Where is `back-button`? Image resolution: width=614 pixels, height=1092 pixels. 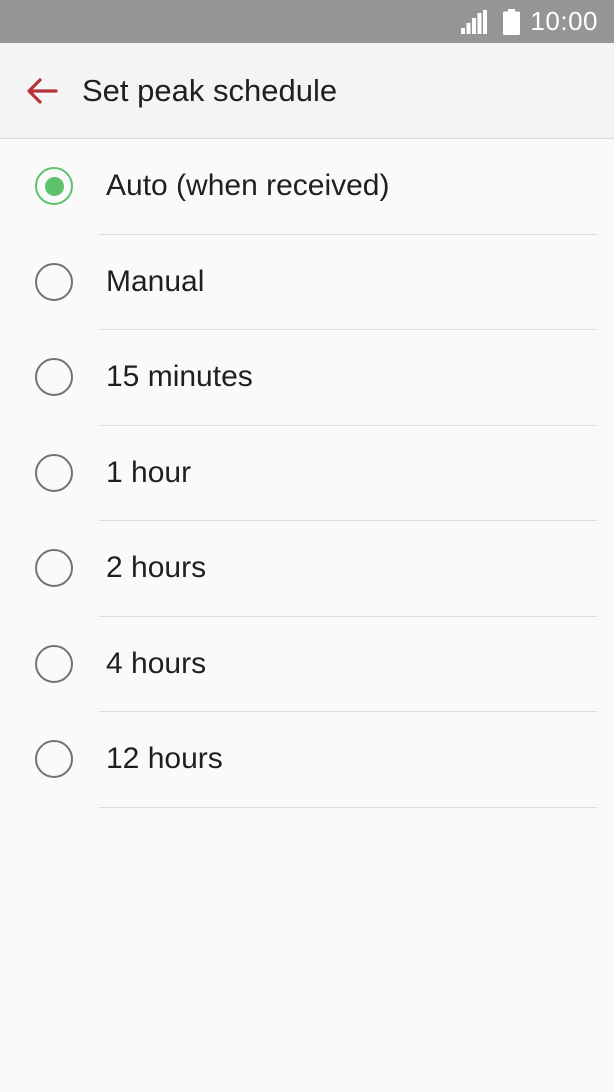 back-button is located at coordinates (42, 91).